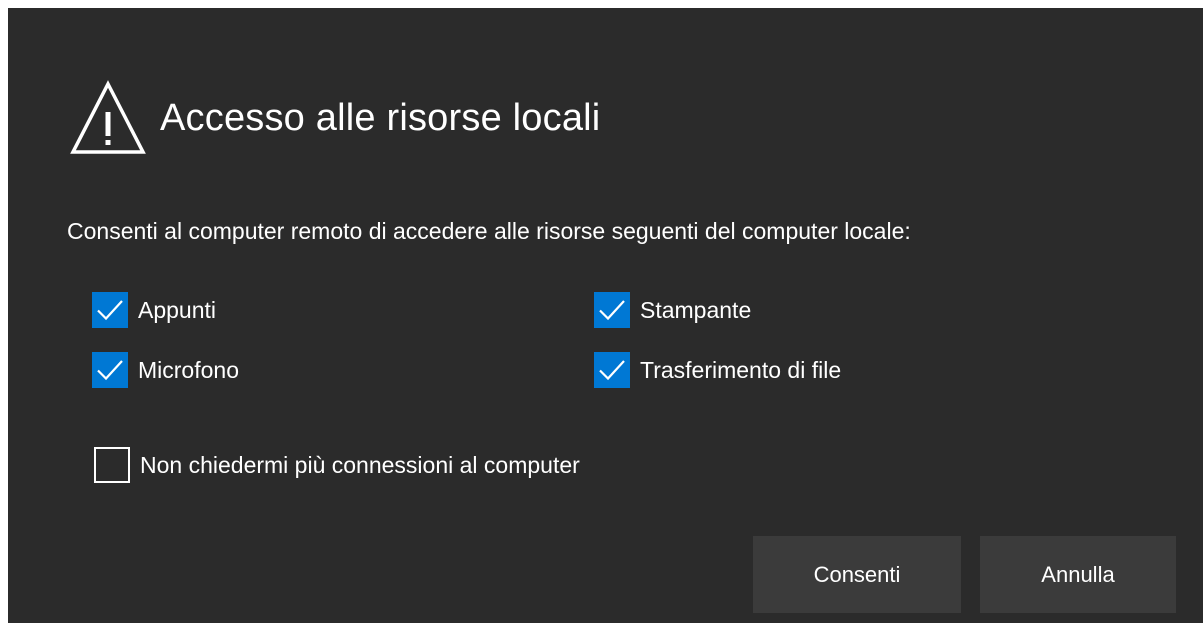  I want to click on checkbox-microfono: Microfono, so click(165, 370).